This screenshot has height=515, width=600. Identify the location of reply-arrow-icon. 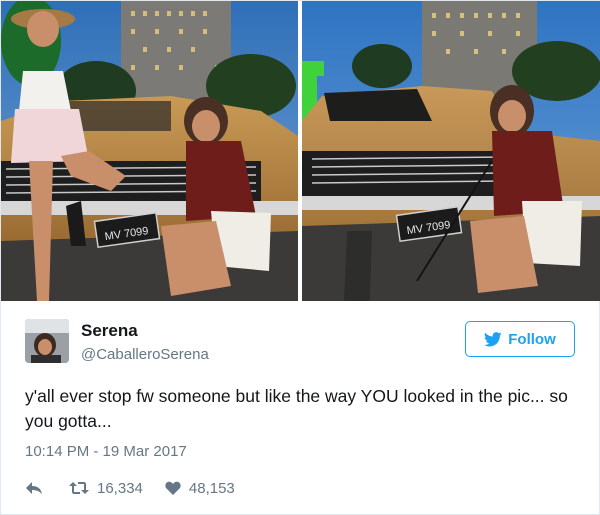
(34, 488).